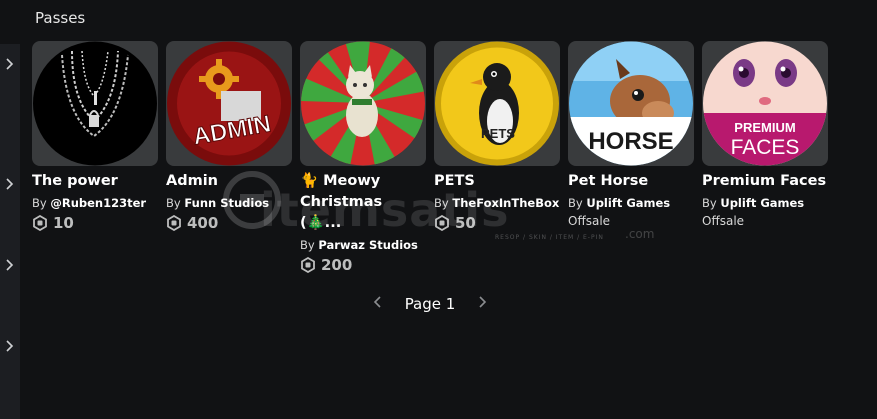 Image resolution: width=877 pixels, height=419 pixels. I want to click on price-value: 10, so click(63, 223).